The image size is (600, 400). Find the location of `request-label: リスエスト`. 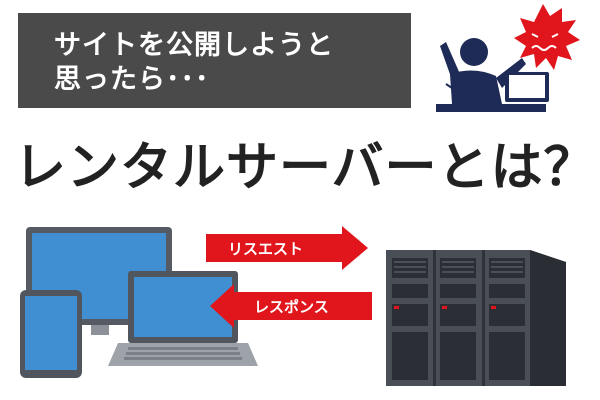

request-label: リスエスト is located at coordinates (266, 249).